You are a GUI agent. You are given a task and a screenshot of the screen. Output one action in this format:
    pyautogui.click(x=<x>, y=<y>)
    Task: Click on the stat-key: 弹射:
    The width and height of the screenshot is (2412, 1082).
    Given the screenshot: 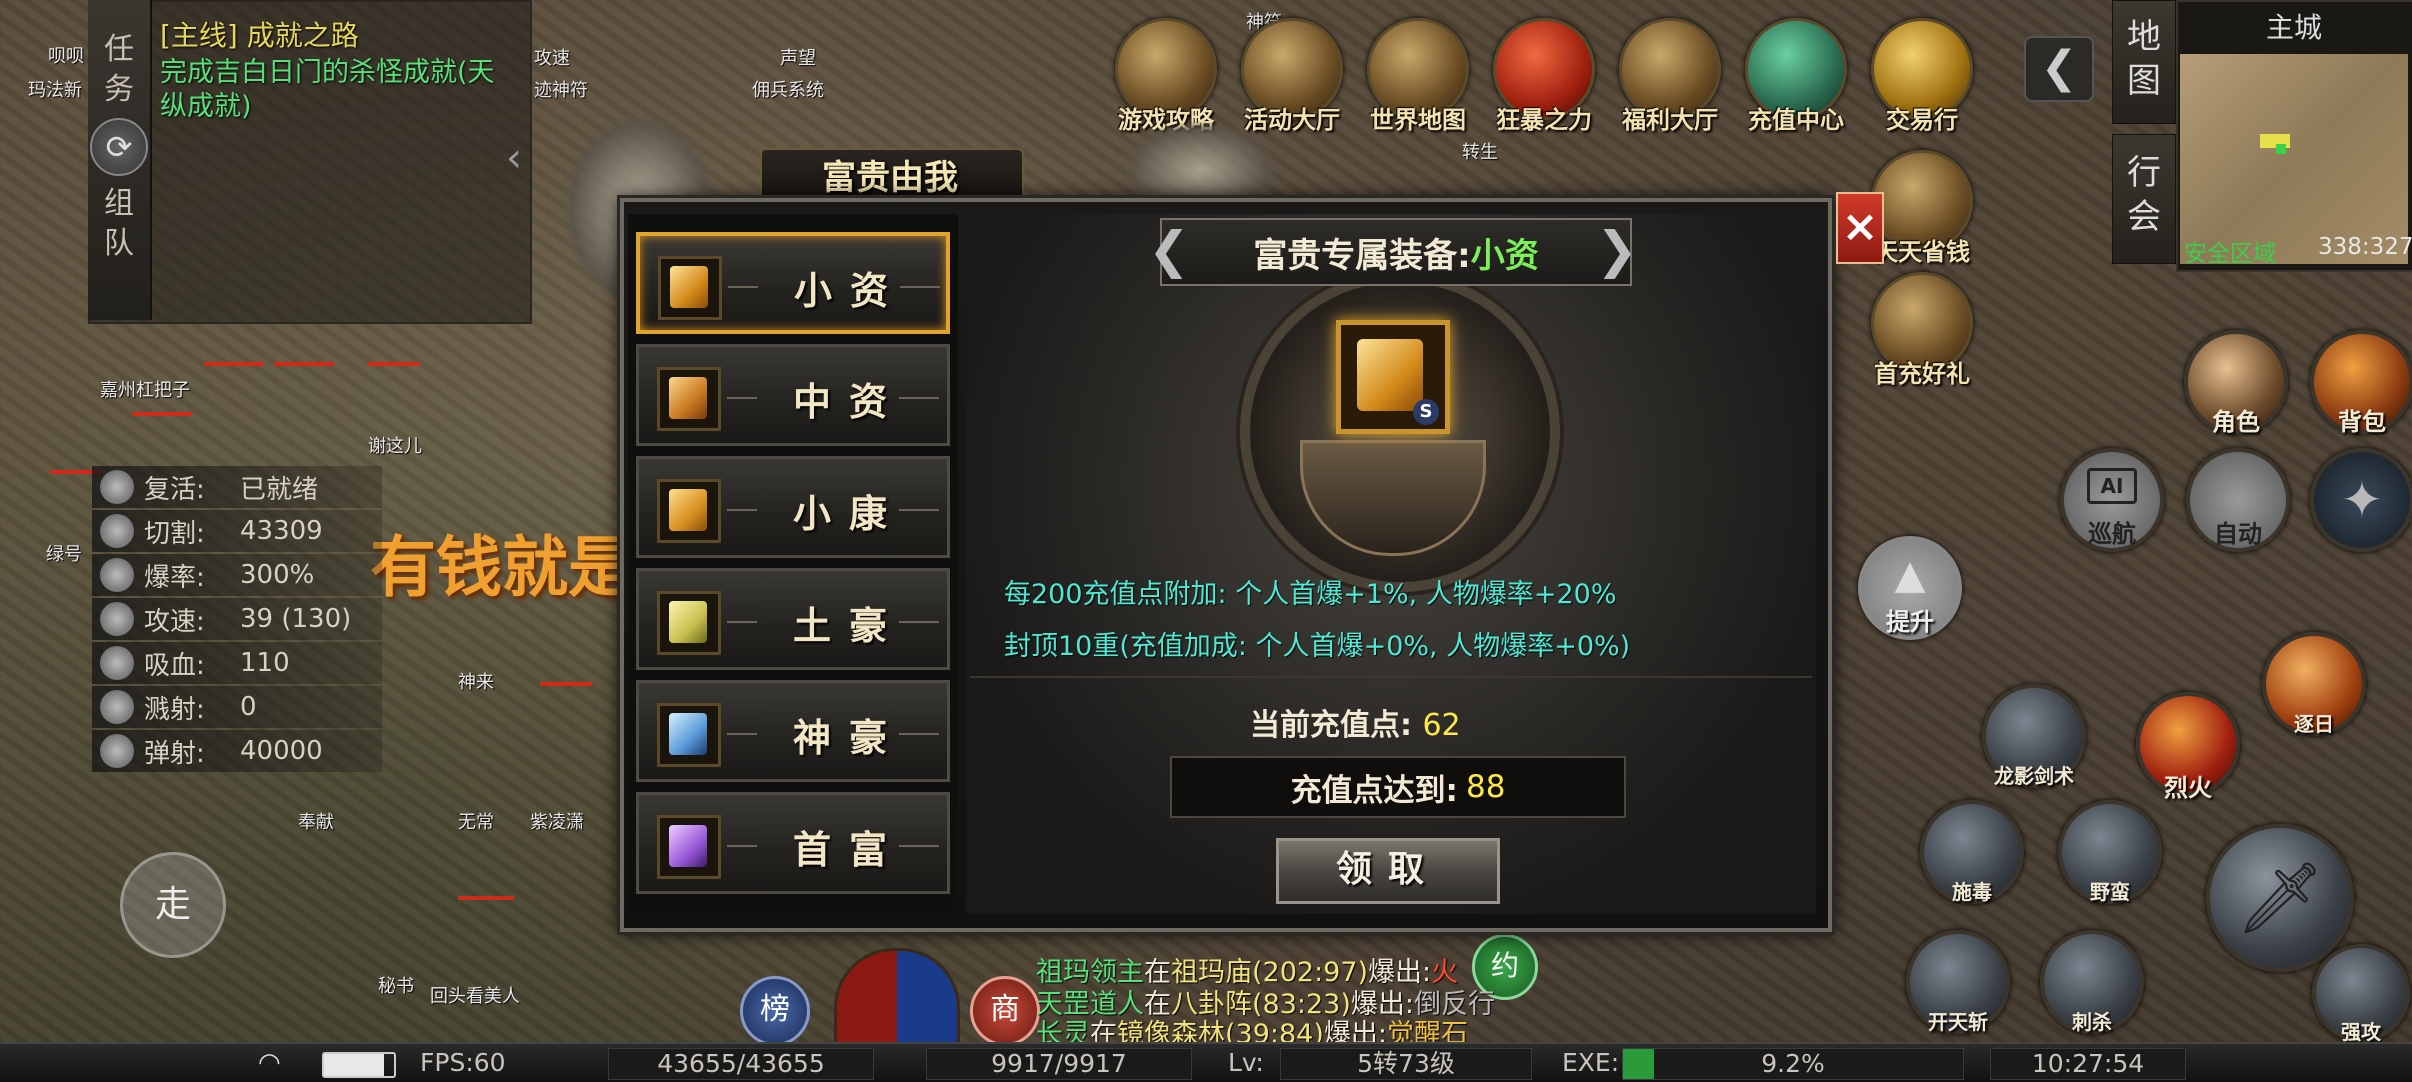 What is the action you would take?
    pyautogui.click(x=174, y=753)
    